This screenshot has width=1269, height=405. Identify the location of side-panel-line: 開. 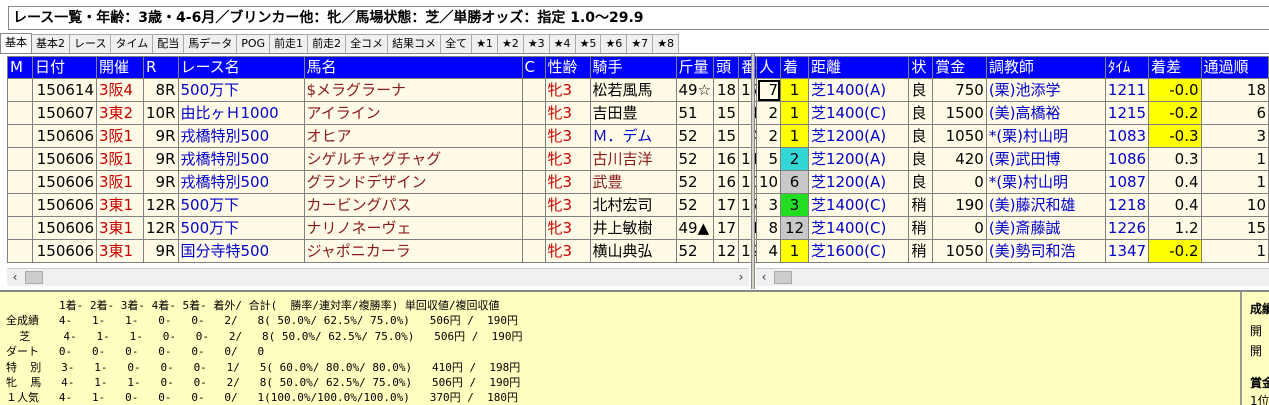
(1256, 351).